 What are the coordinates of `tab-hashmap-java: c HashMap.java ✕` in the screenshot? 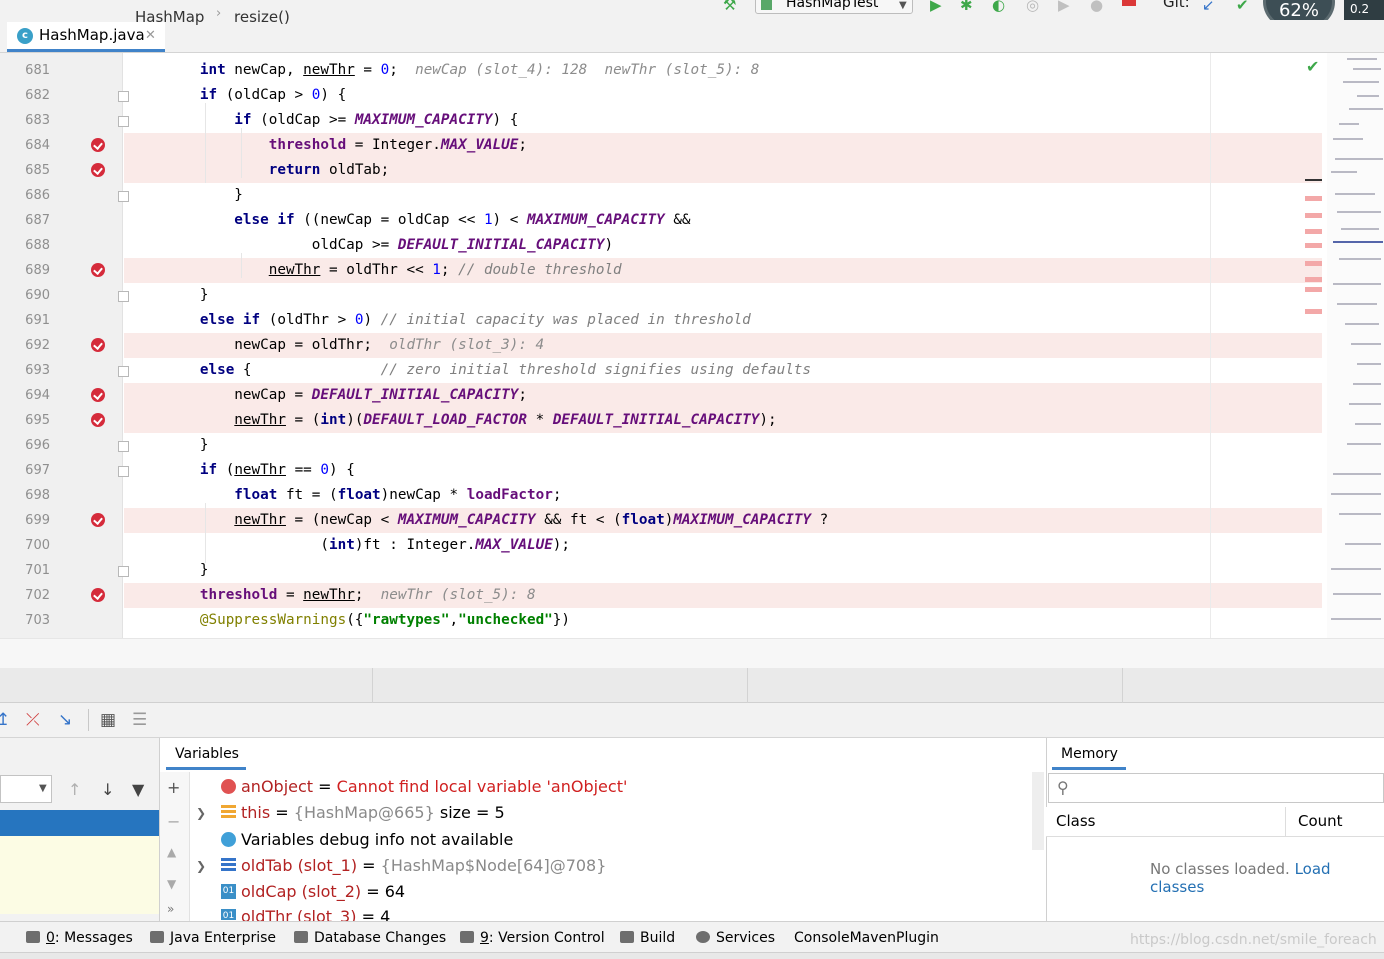 It's located at (86, 37).